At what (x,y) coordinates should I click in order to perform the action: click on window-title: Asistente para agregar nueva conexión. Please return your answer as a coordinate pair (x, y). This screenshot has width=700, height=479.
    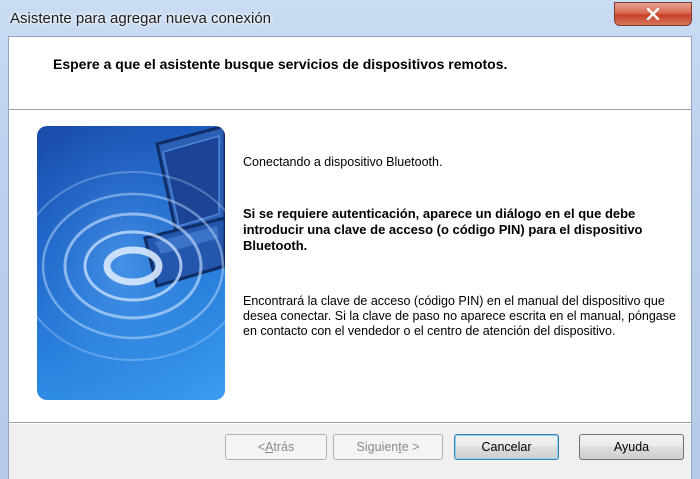
    Looking at the image, I should click on (141, 18).